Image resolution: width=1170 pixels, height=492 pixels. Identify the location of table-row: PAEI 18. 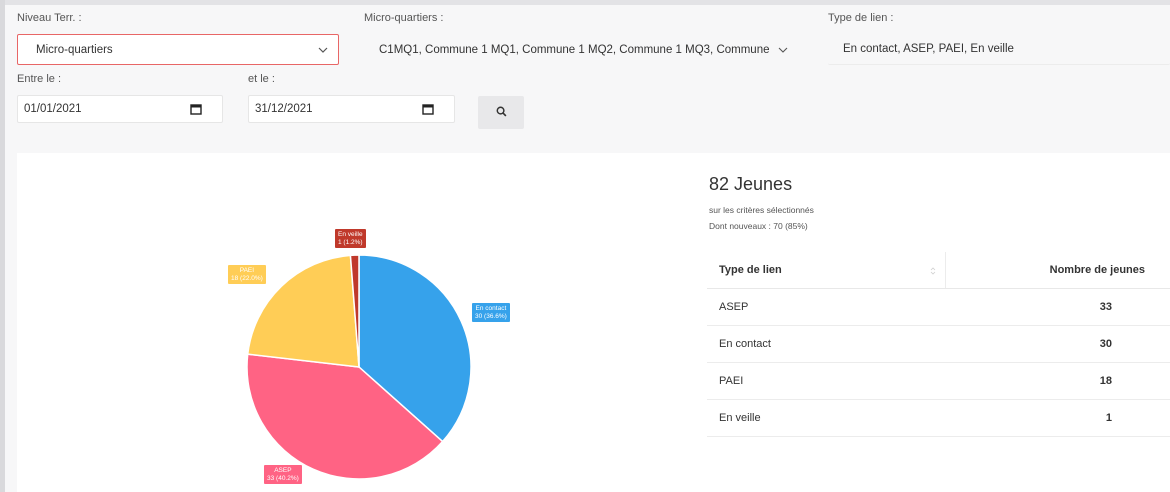
(938, 381).